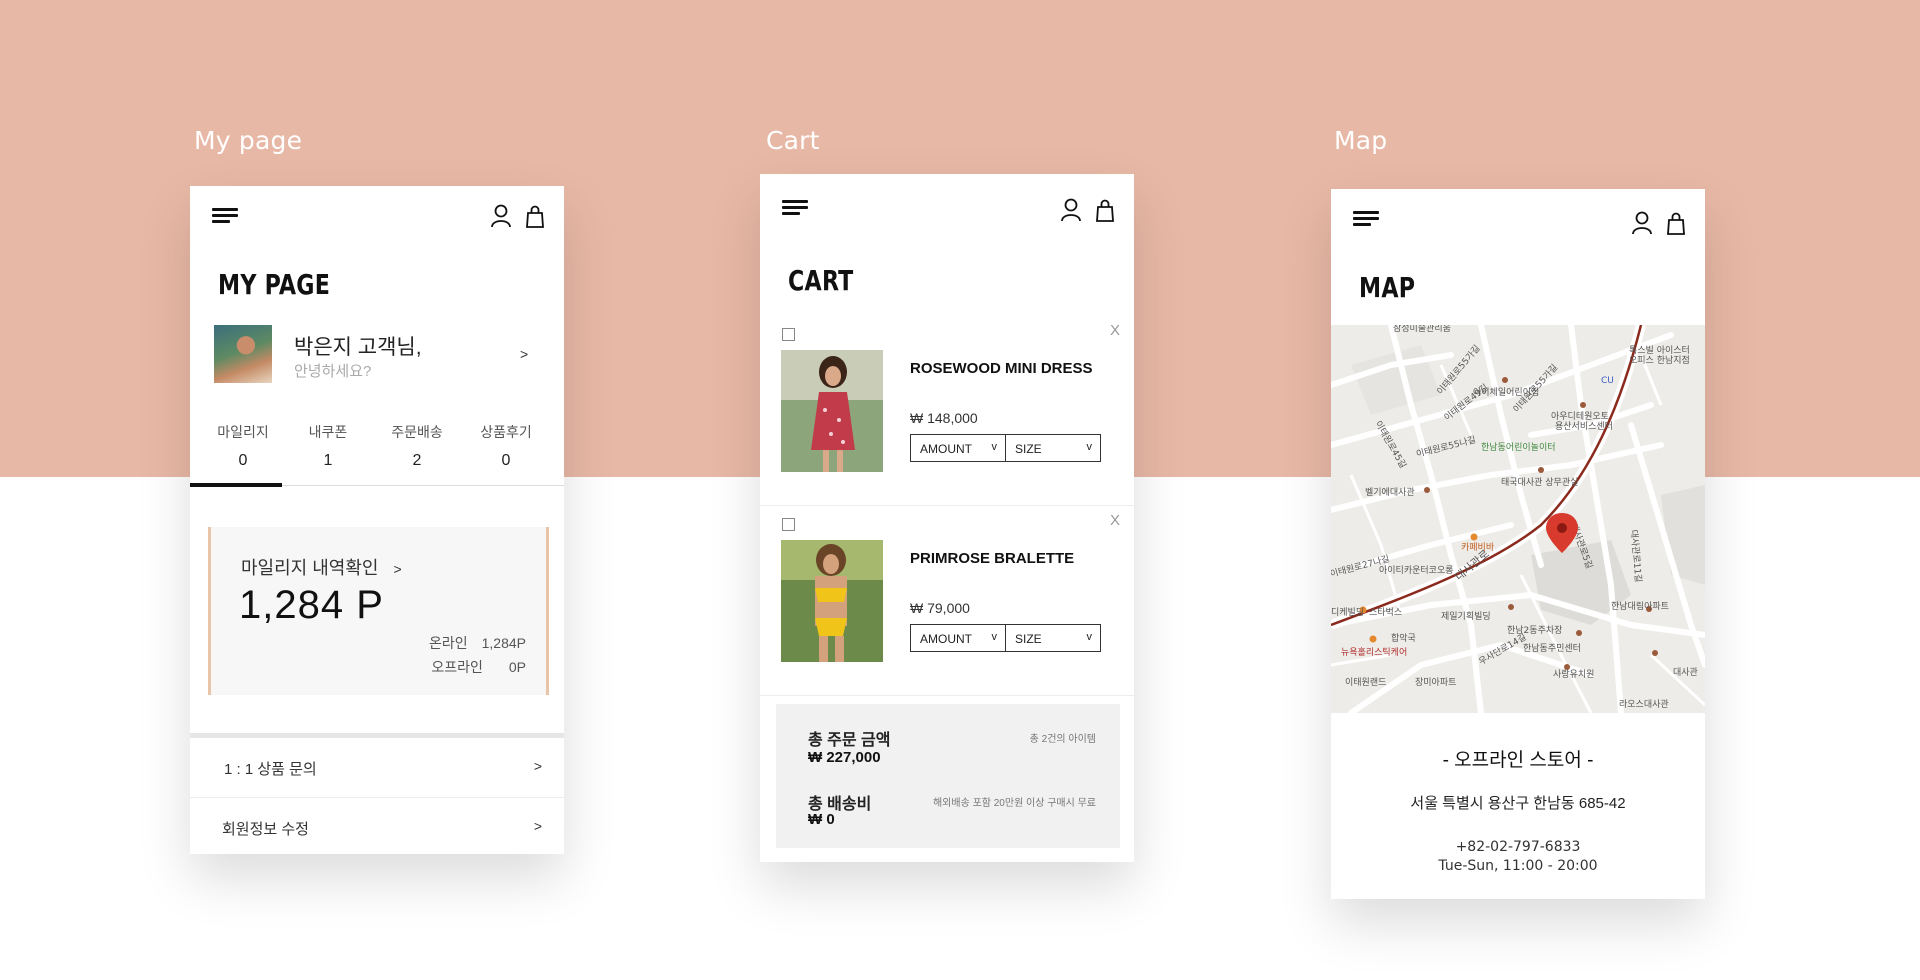  What do you see at coordinates (248, 140) in the screenshot?
I see `section-title-mypage: My page` at bounding box center [248, 140].